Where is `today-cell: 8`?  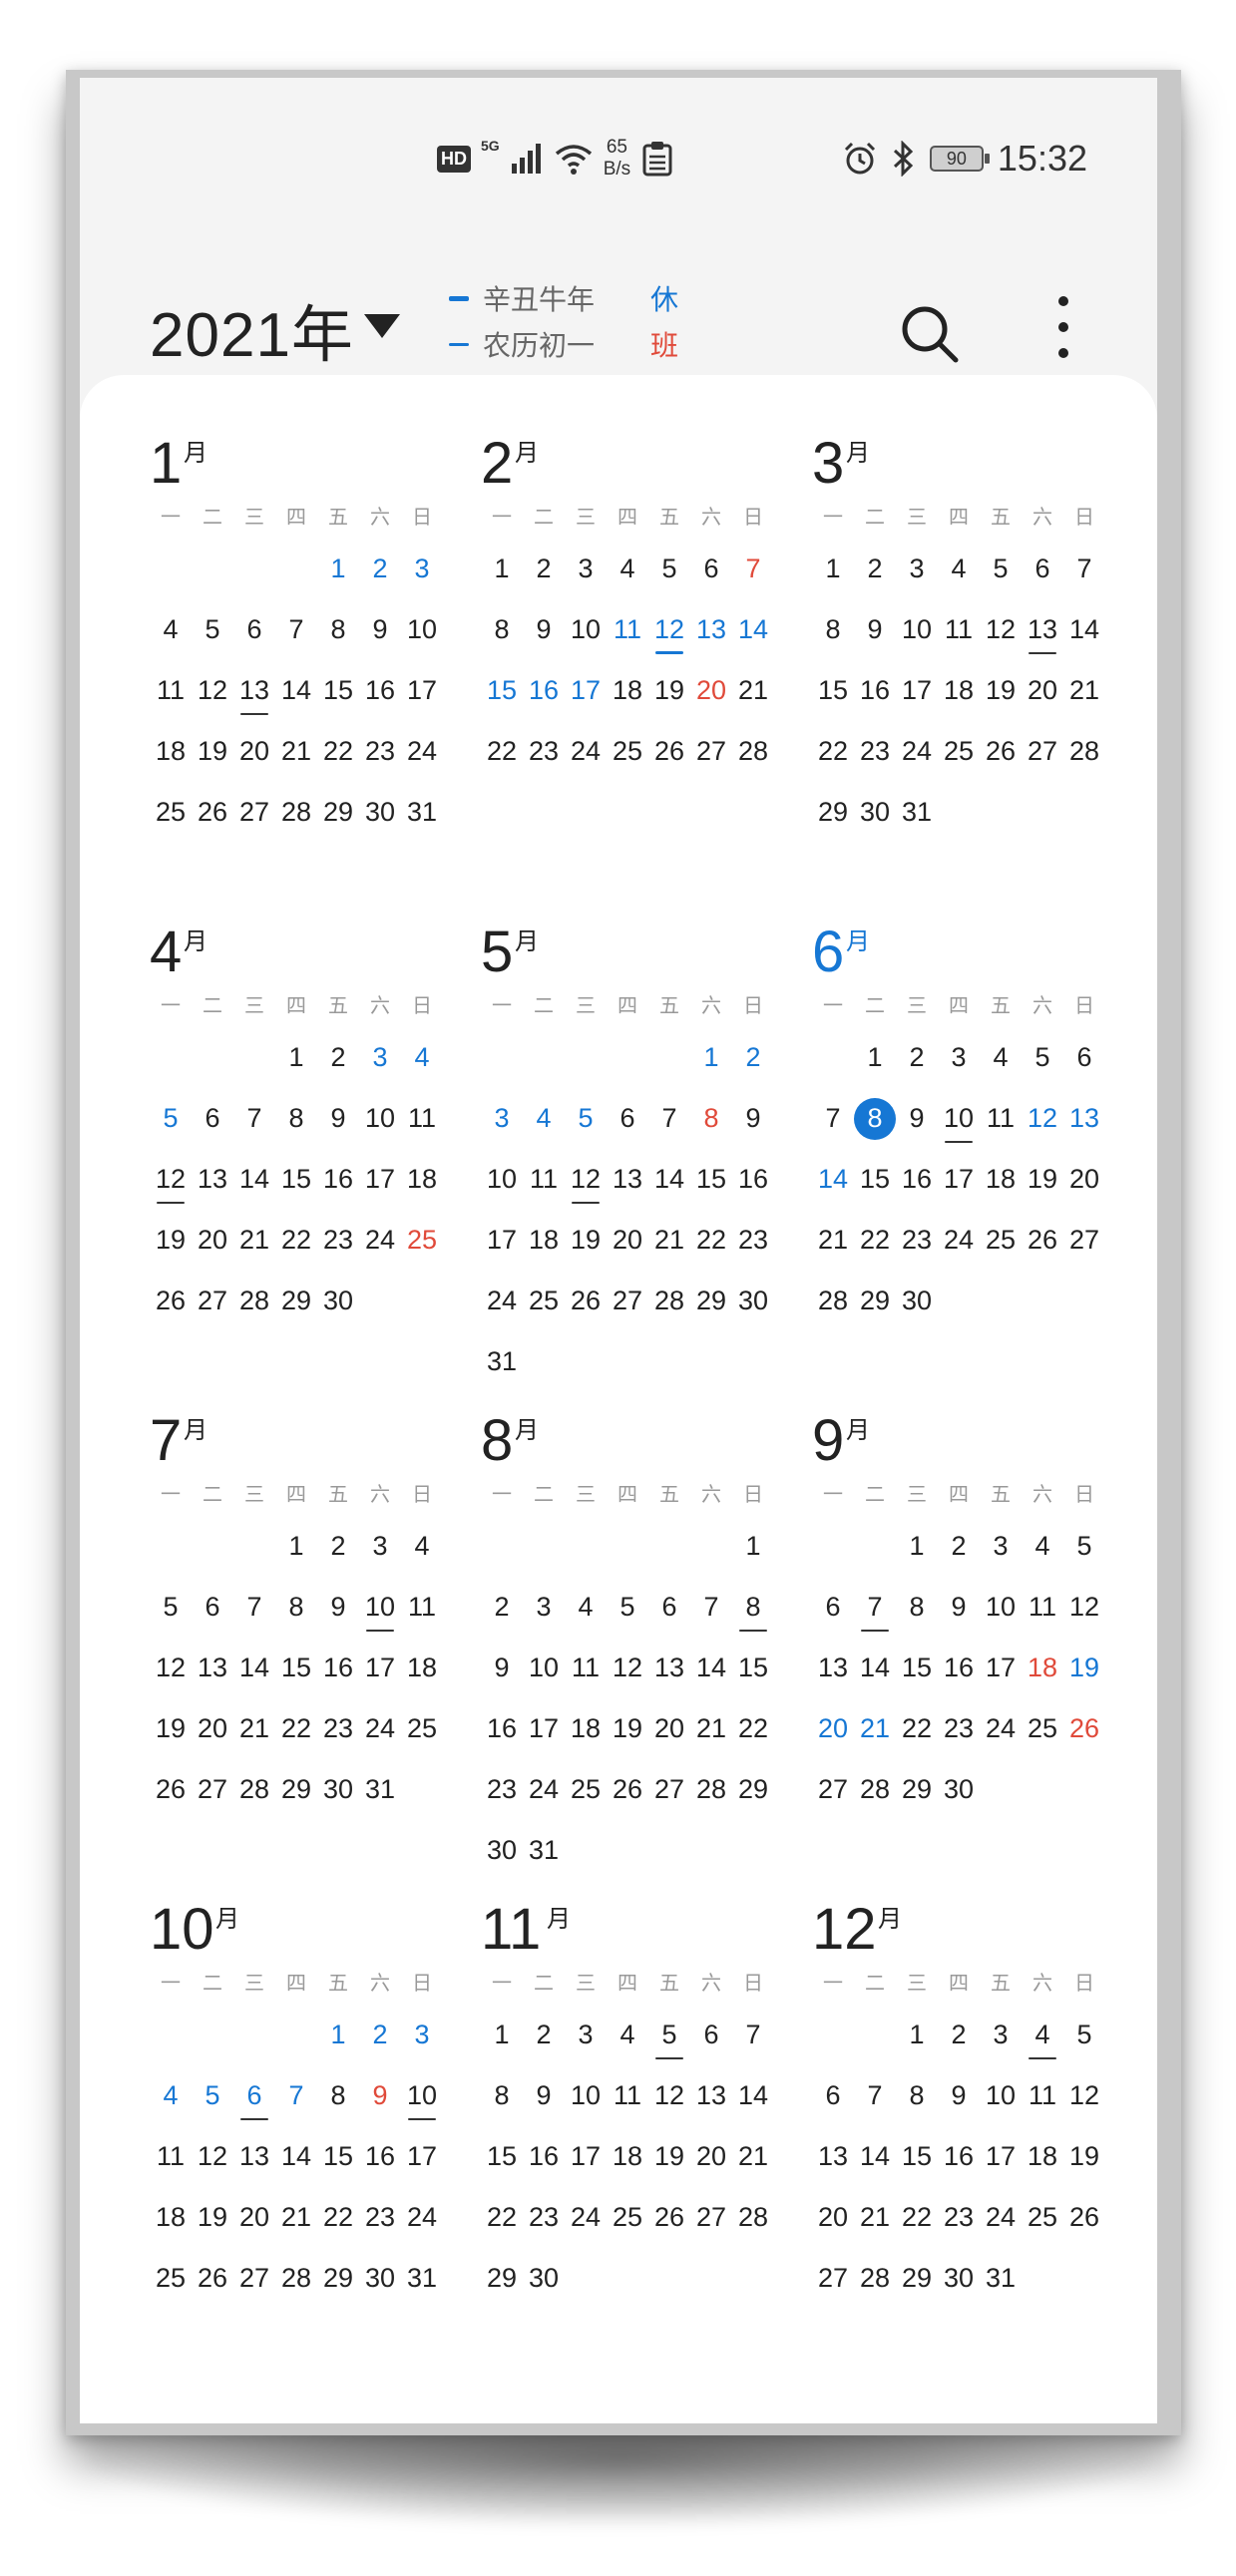
today-cell: 8 is located at coordinates (875, 1119).